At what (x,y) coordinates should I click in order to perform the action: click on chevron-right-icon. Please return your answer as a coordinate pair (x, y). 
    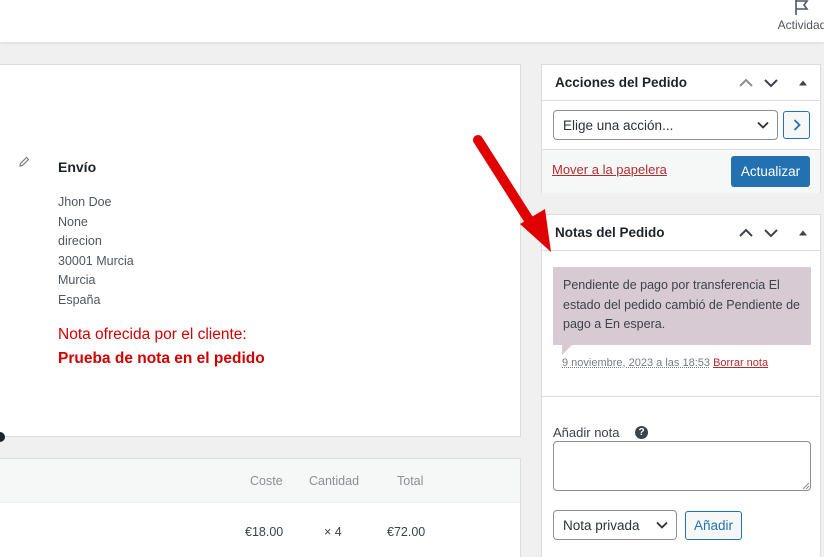
    Looking at the image, I should click on (797, 125).